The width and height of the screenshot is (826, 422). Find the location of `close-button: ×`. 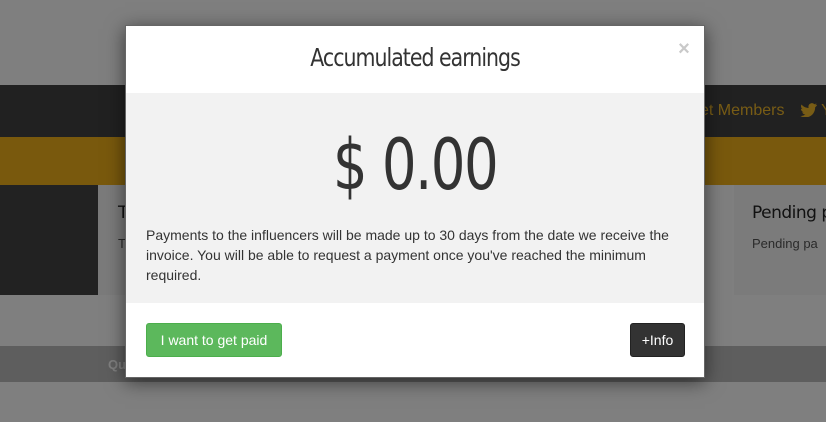

close-button: × is located at coordinates (684, 49).